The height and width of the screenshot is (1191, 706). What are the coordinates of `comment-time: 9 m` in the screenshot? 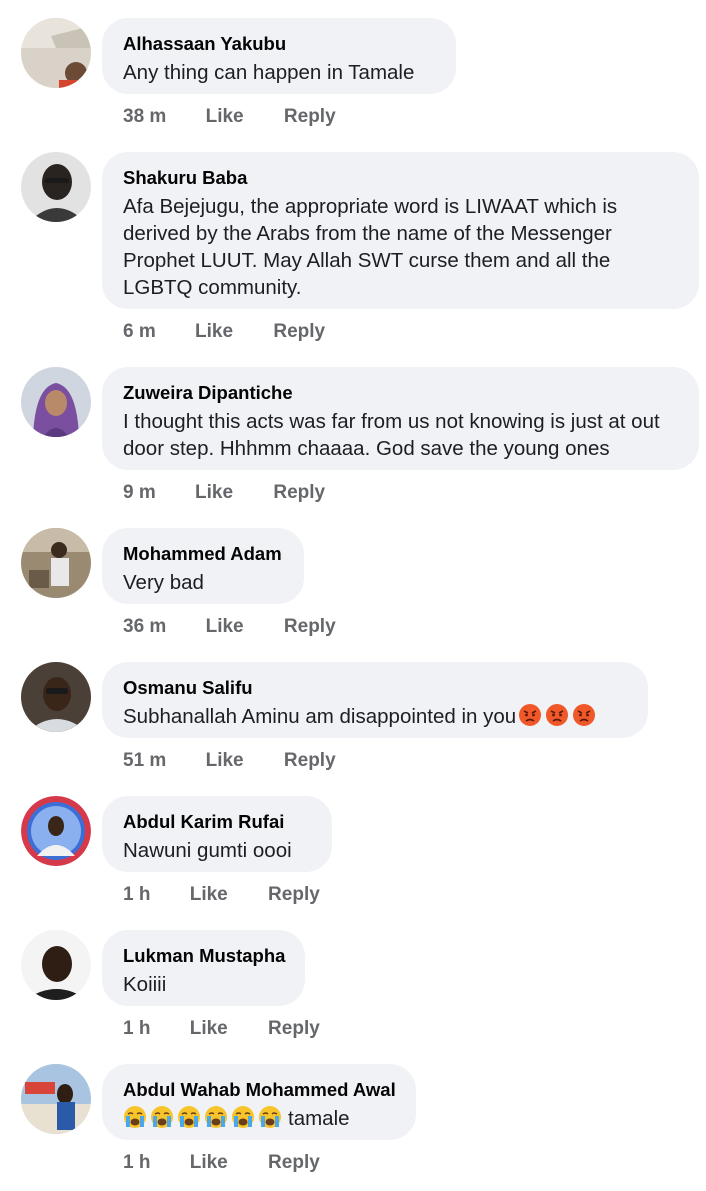 It's located at (139, 493).